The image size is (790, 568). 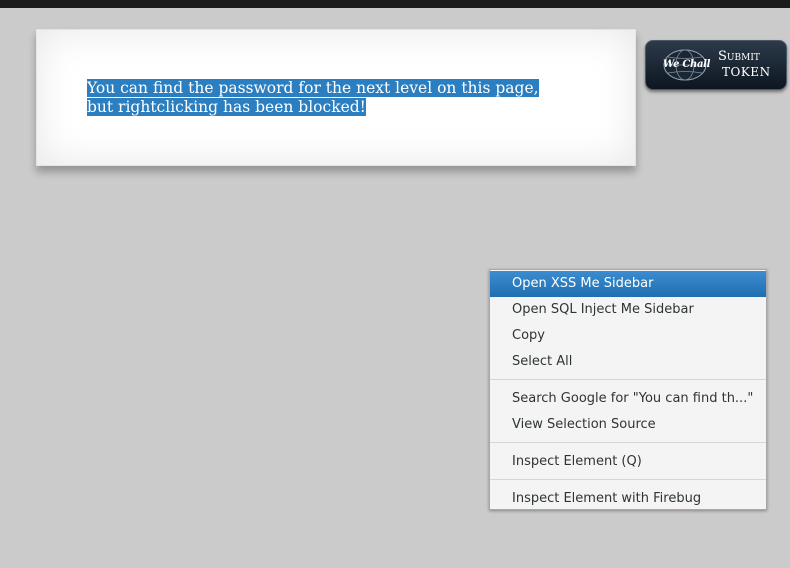 I want to click on menu-item-open-xss-me-sidebar: Open XSS Me Sidebar, so click(x=628, y=284).